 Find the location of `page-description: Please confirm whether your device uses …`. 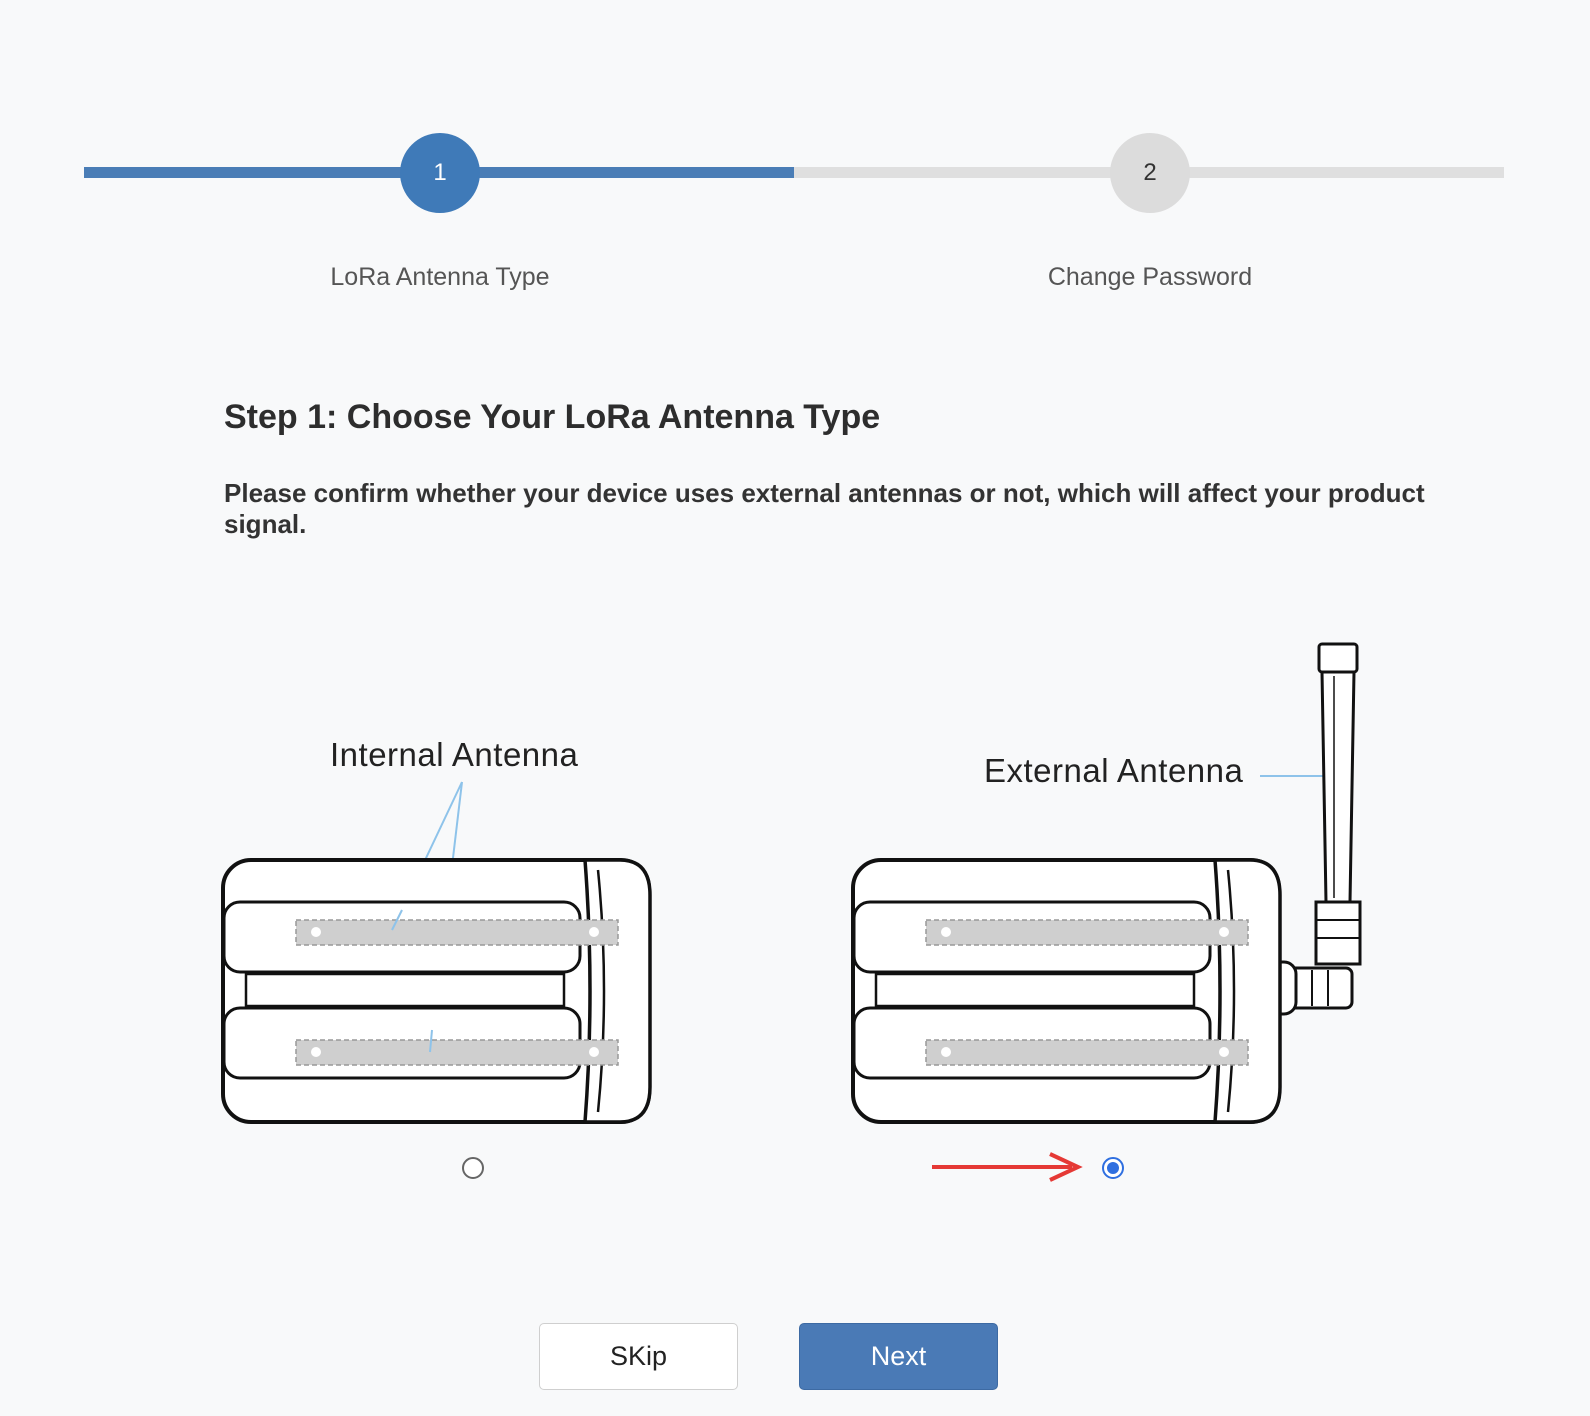

page-description: Please confirm whether your device uses … is located at coordinates (824, 508).